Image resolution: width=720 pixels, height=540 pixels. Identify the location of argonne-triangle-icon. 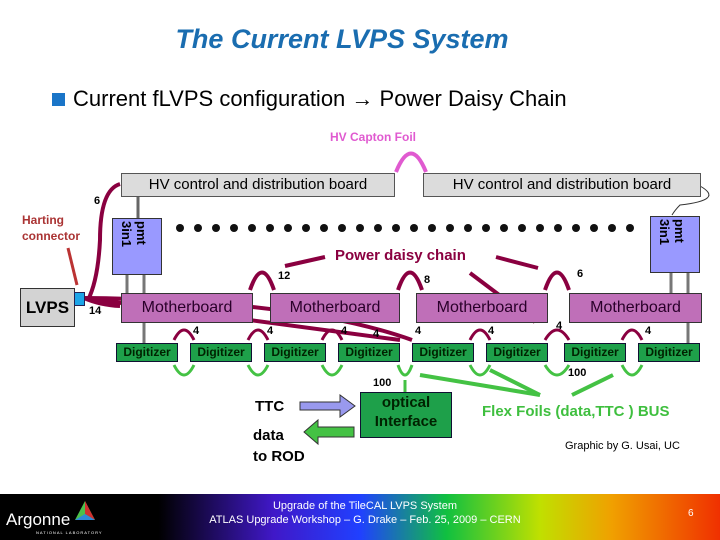
(85, 510).